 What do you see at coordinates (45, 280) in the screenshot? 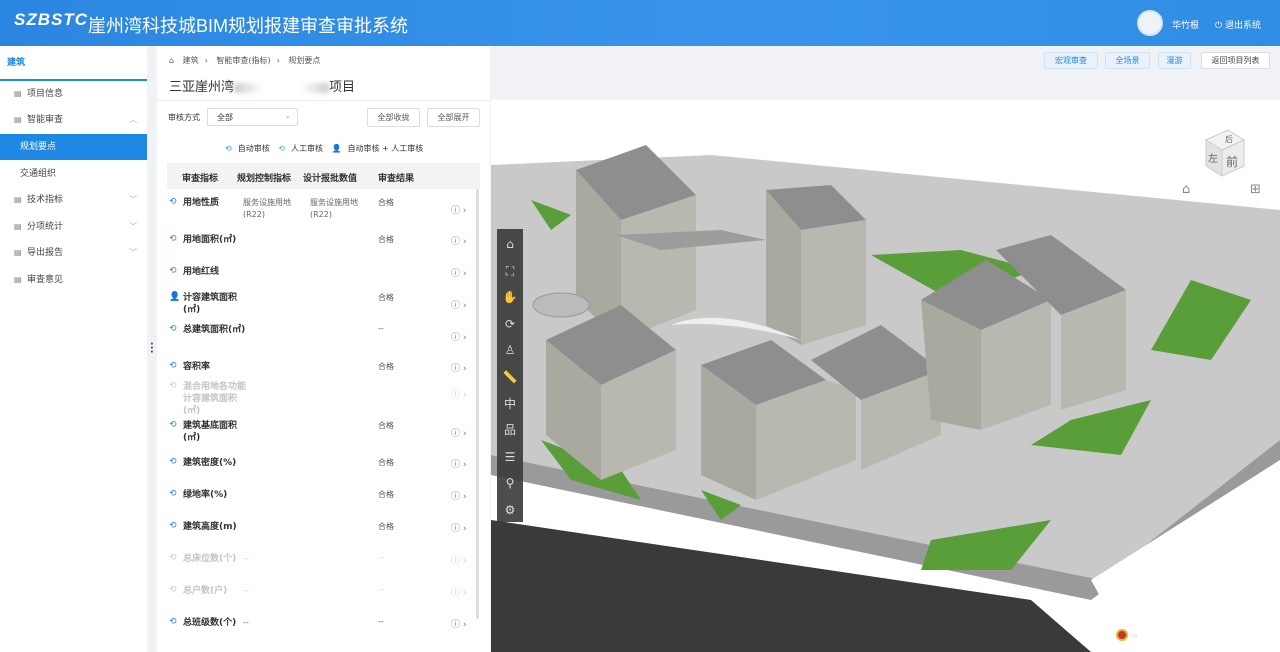
I see `sidebar-item-label: 审查意见` at bounding box center [45, 280].